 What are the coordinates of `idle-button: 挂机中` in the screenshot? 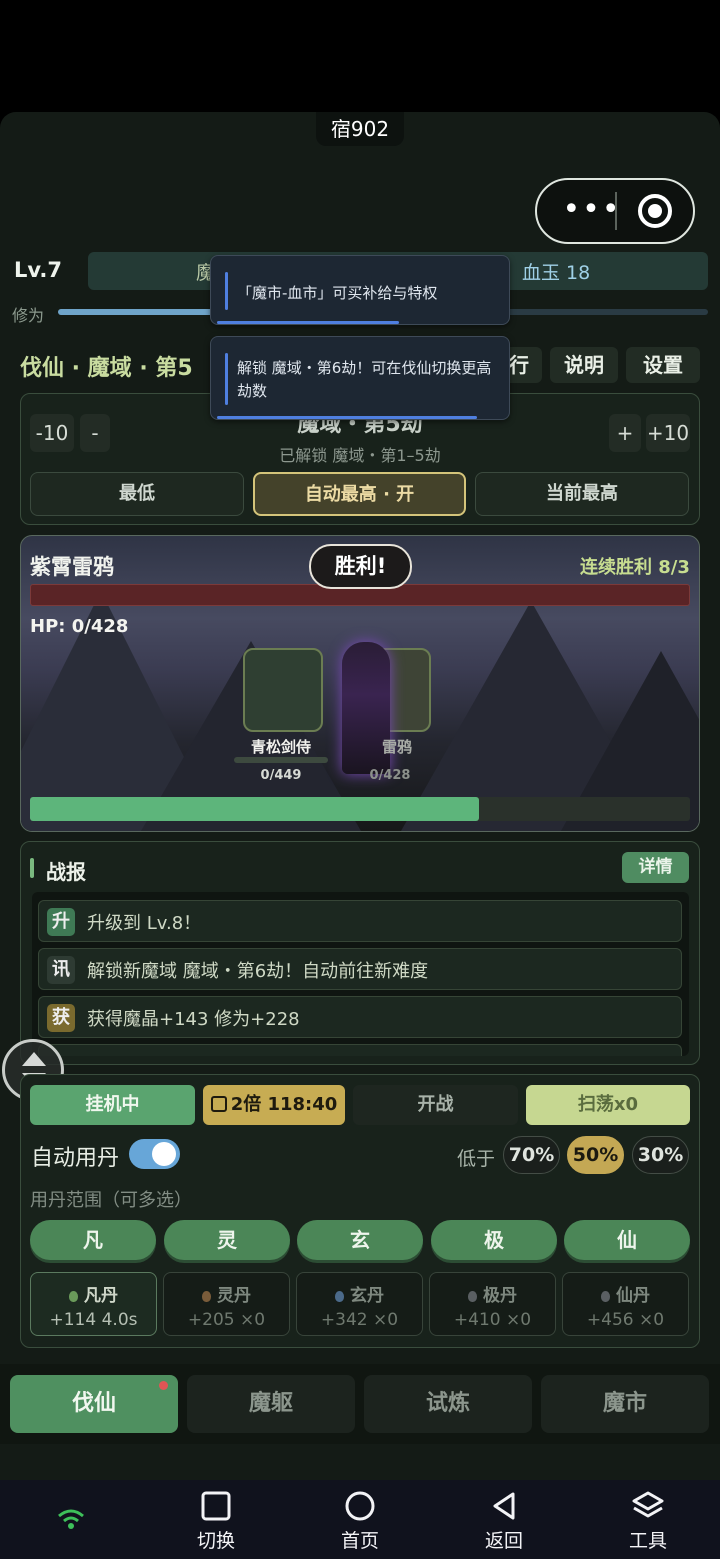 It's located at (112, 1105).